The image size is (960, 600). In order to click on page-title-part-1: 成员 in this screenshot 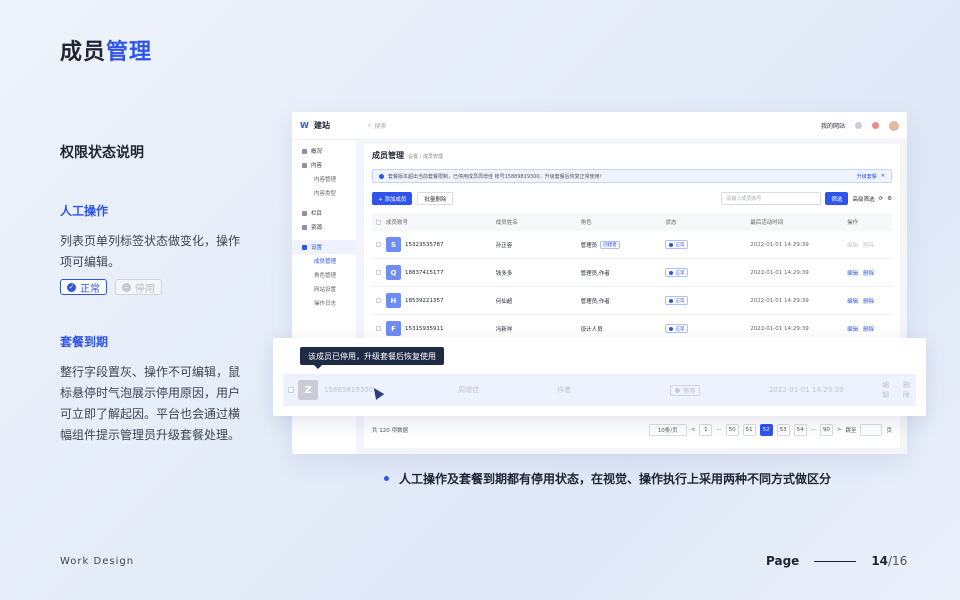, I will do `click(83, 52)`.